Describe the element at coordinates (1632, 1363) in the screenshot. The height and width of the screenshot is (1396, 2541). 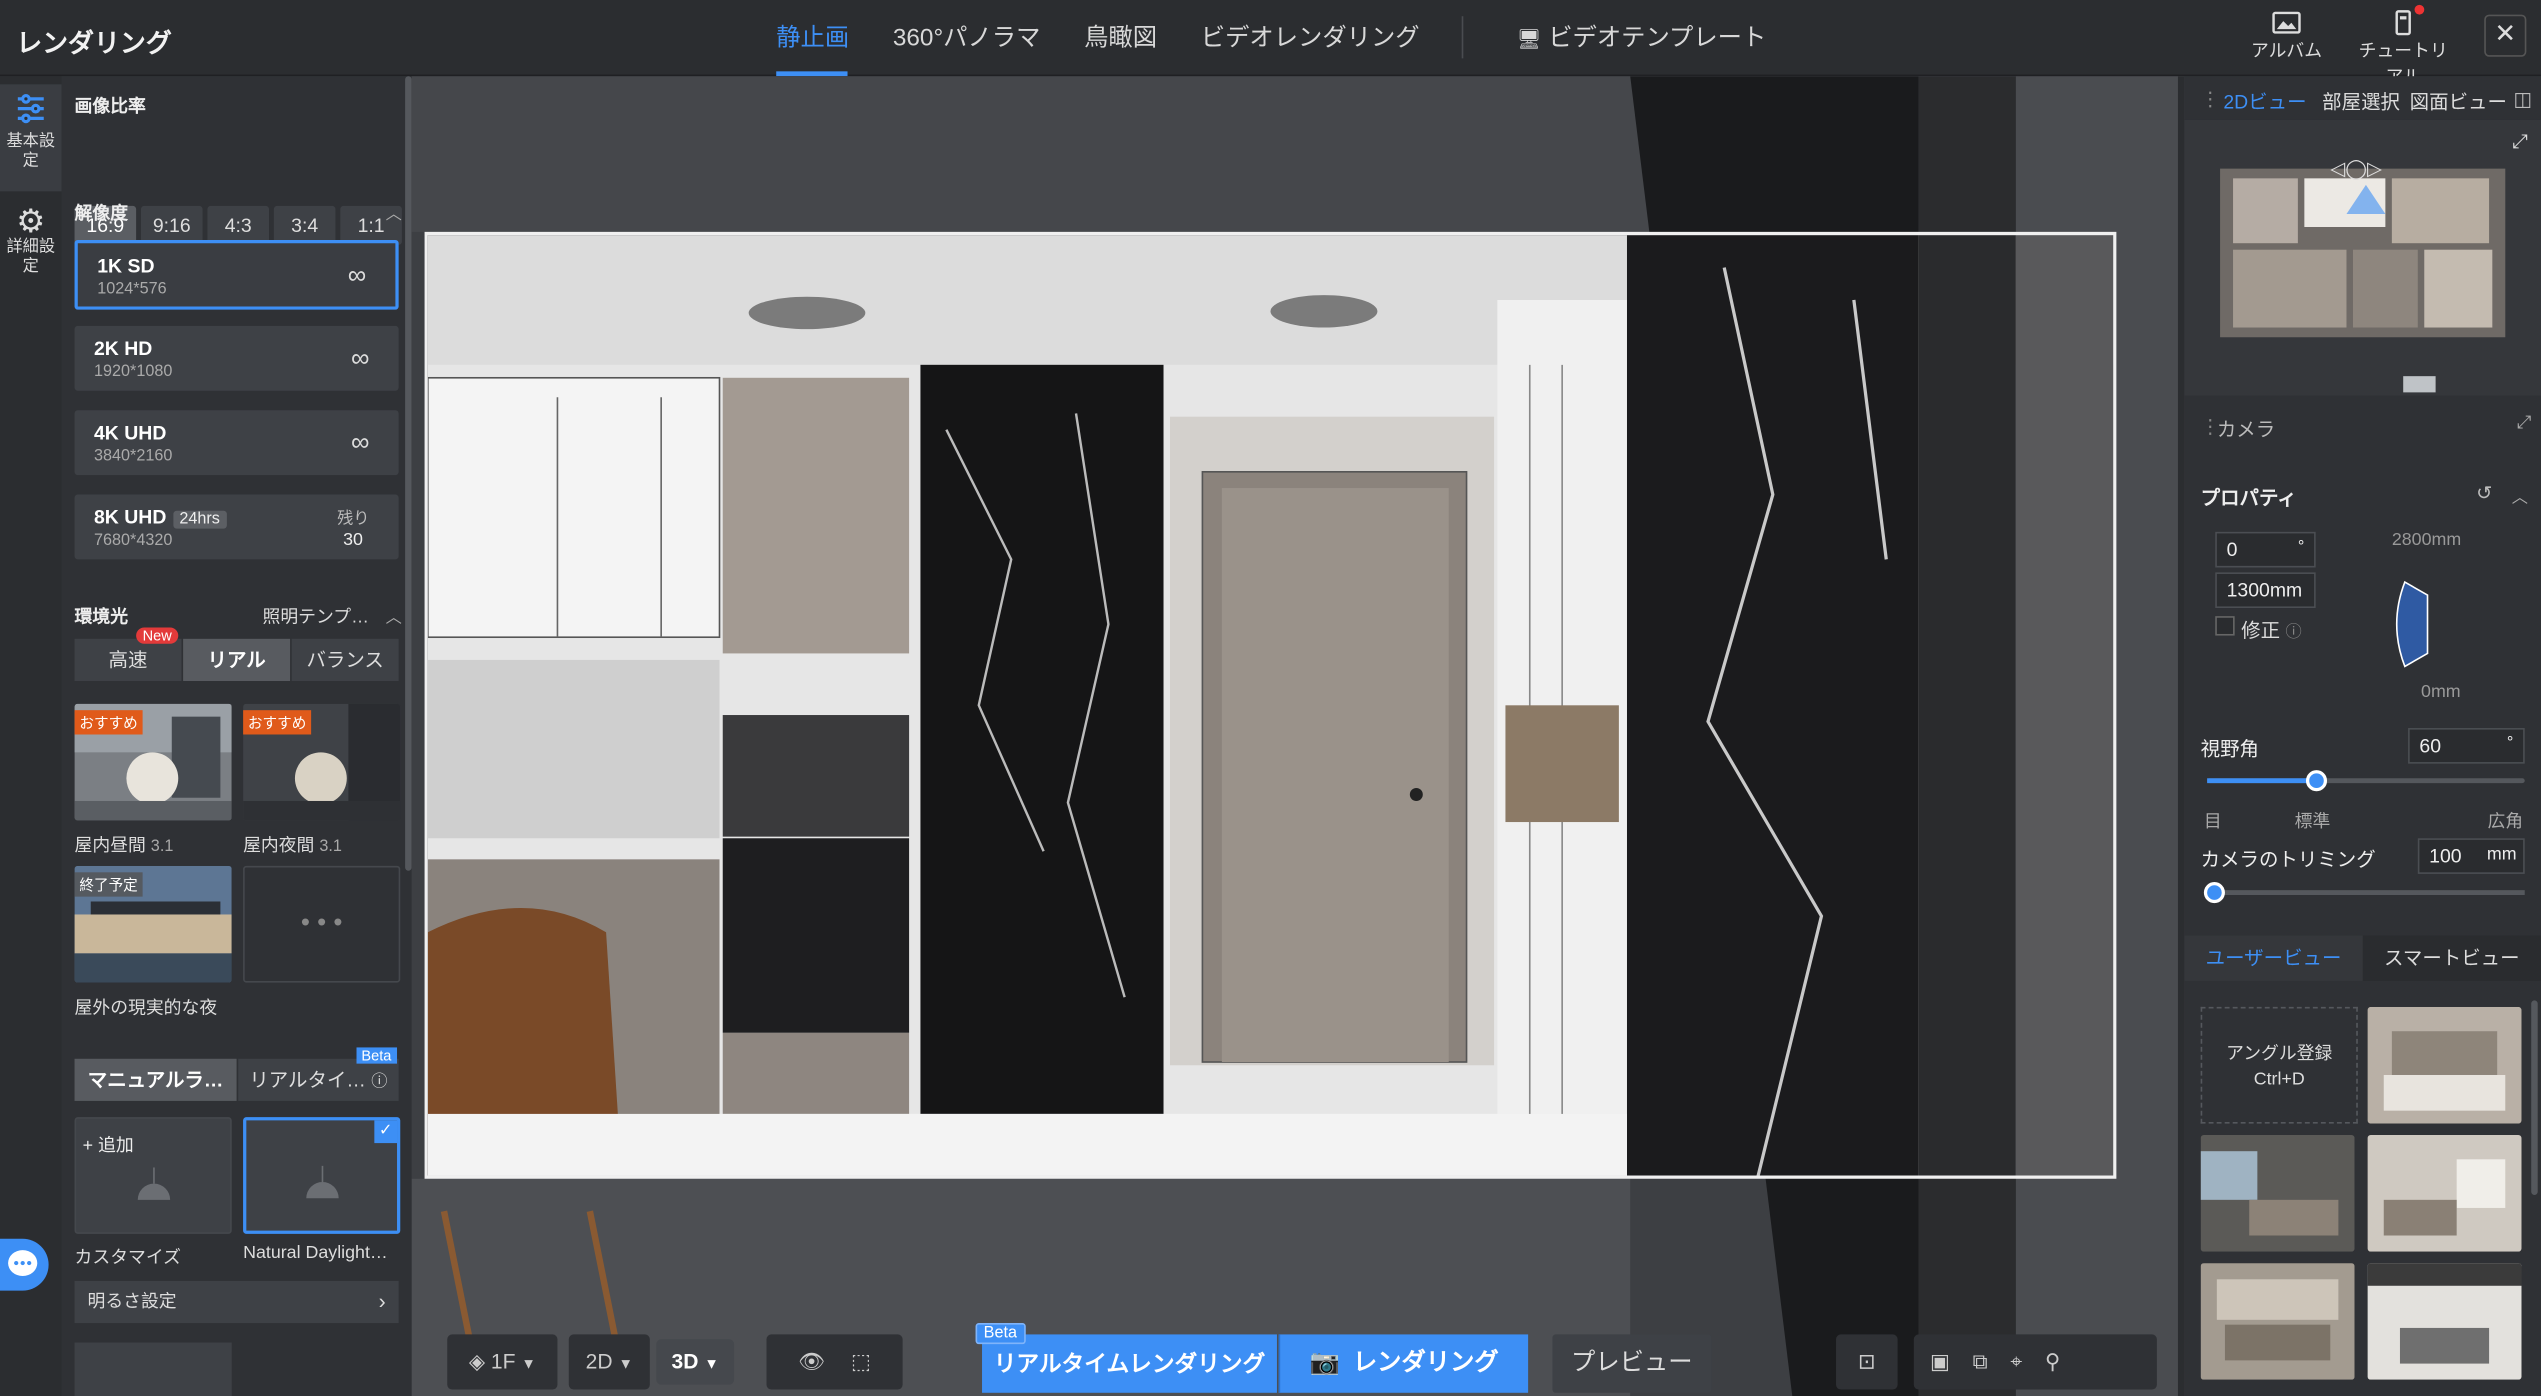
I see `preview-button: プレビュー` at that location.